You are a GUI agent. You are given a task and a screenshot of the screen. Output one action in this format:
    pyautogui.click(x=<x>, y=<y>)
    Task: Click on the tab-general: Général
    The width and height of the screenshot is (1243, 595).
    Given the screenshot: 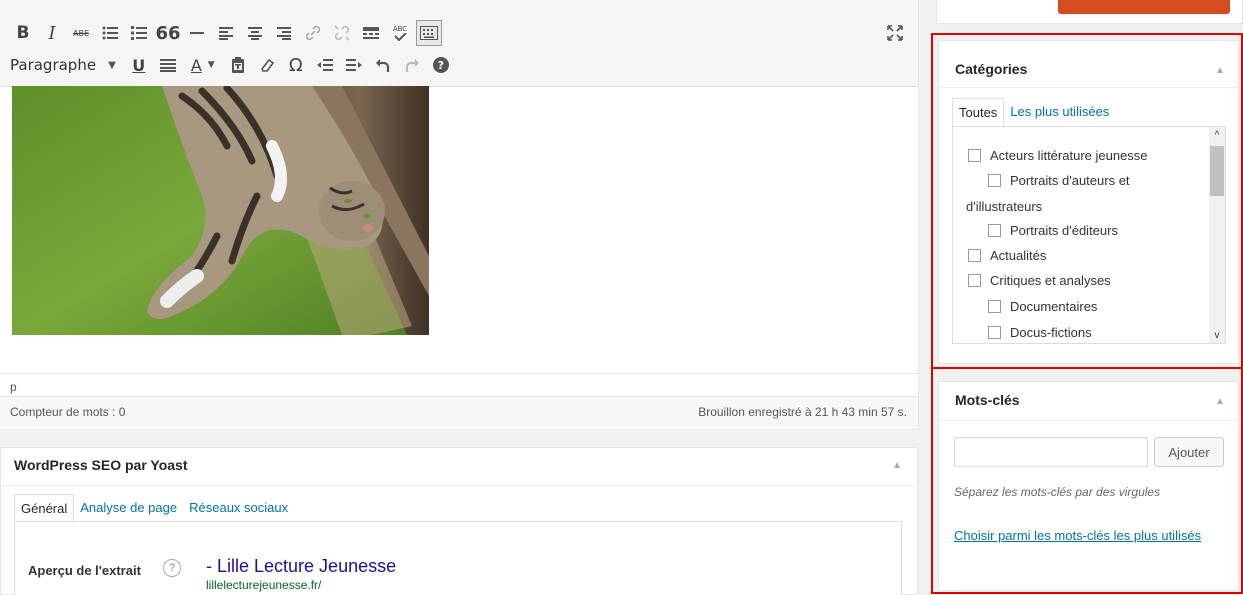 What is the action you would take?
    pyautogui.click(x=44, y=508)
    